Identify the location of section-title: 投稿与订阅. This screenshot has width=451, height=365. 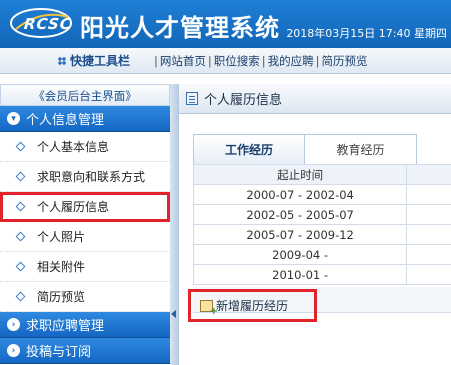
(59, 352).